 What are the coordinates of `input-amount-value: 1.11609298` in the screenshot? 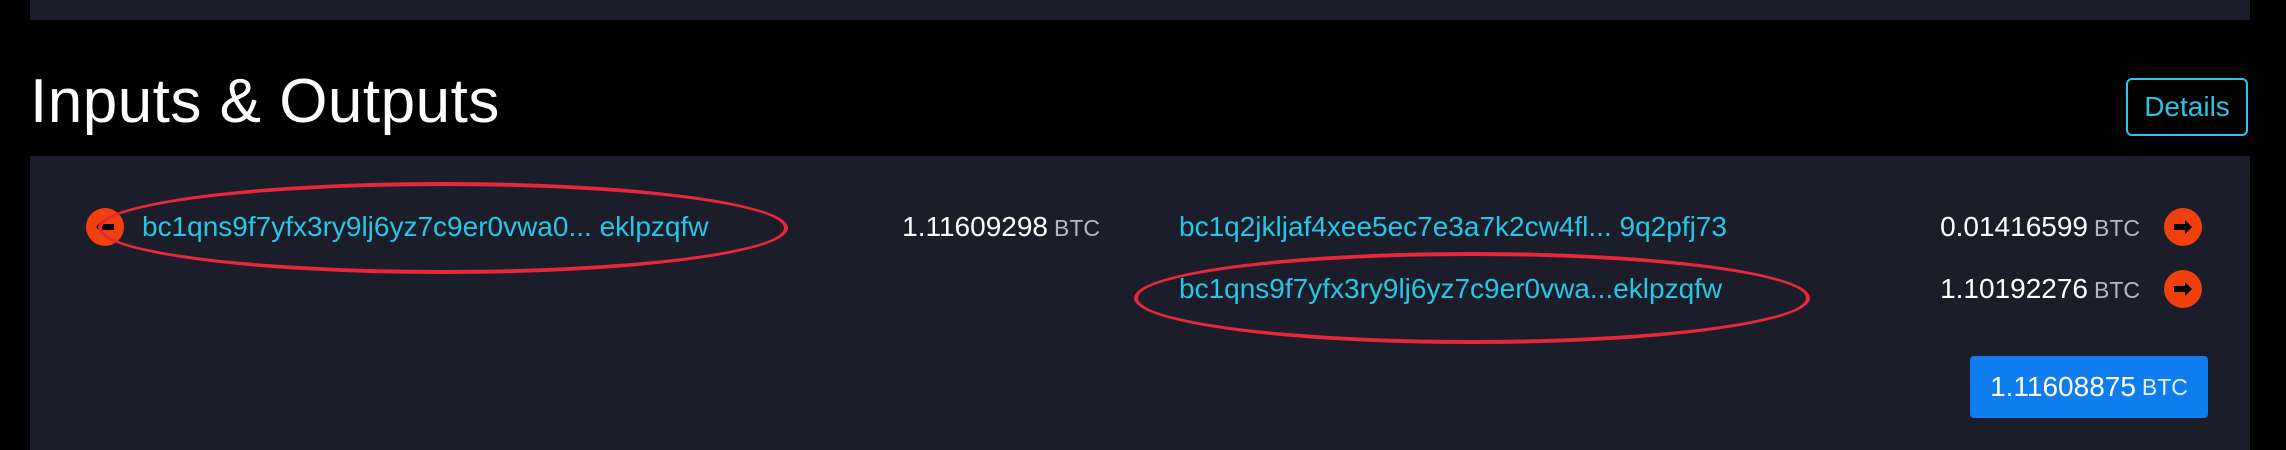 It's located at (975, 226).